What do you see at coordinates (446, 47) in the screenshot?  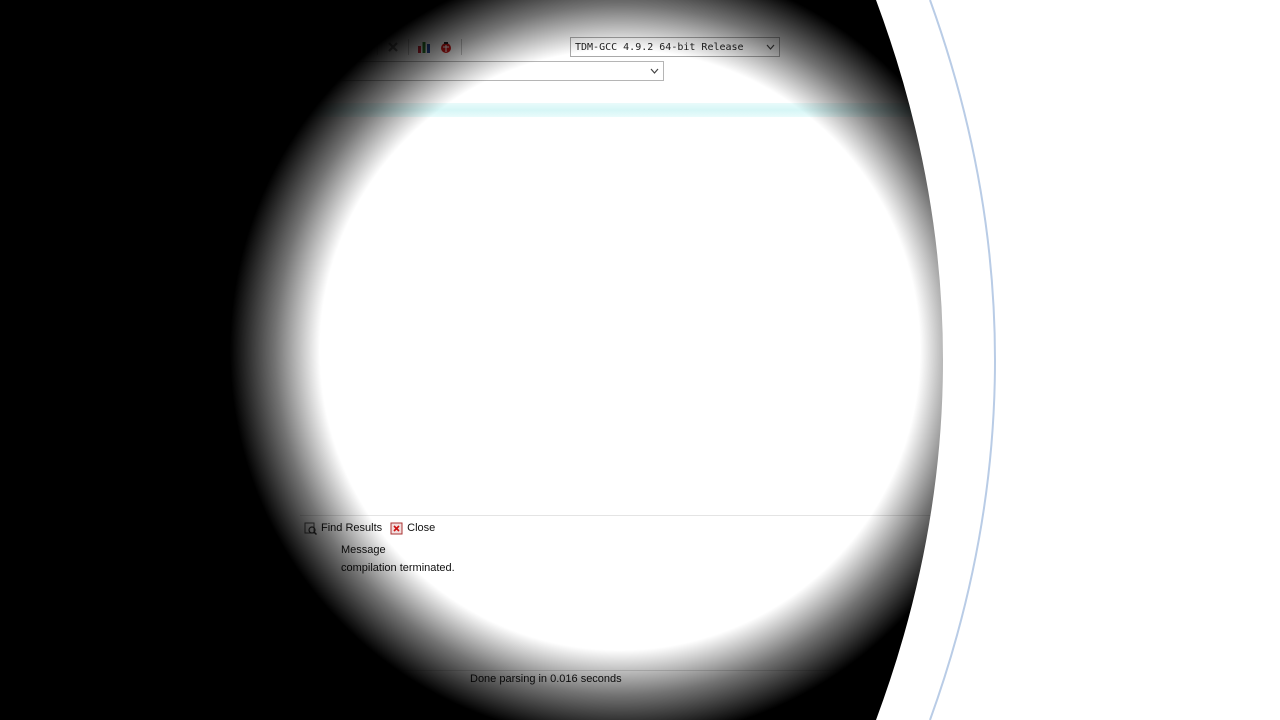 I see `debug-icon` at bounding box center [446, 47].